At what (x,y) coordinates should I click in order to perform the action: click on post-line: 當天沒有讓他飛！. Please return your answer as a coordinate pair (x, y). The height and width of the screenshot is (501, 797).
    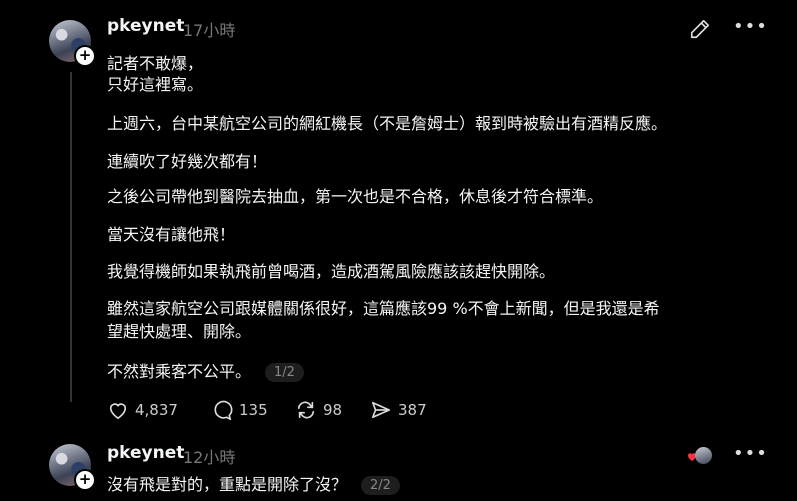
    Looking at the image, I should click on (171, 234).